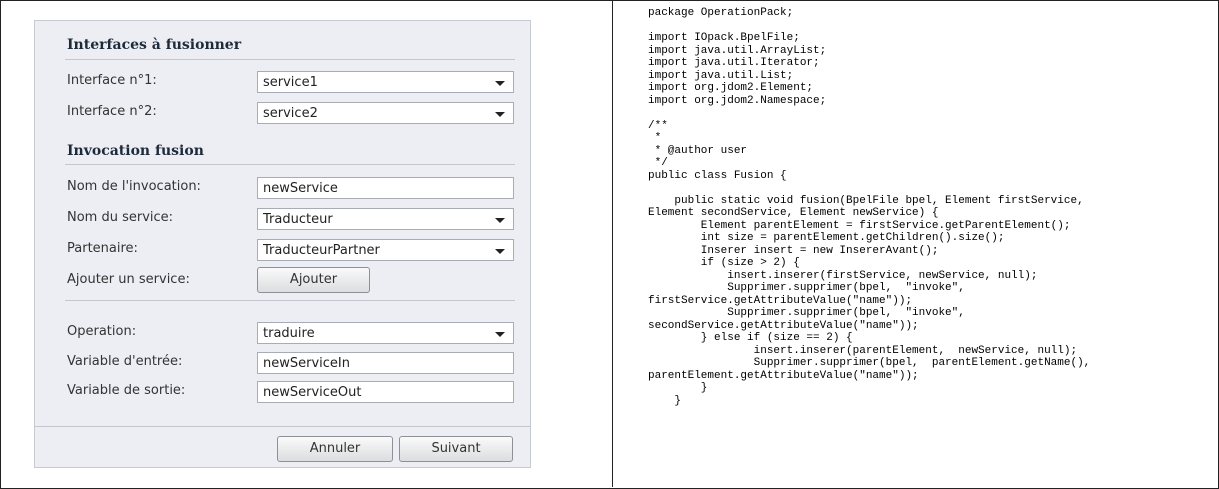 This screenshot has height=489, width=1219. I want to click on interface1-label: Interface n°1:, so click(112, 80).